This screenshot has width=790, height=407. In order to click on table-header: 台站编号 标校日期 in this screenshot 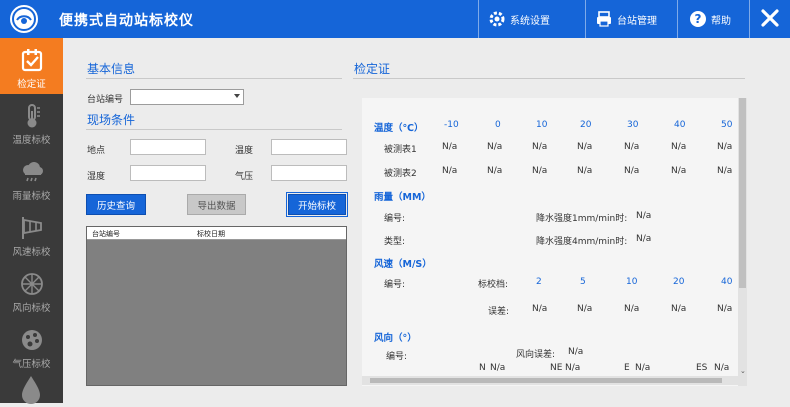, I will do `click(216, 233)`.